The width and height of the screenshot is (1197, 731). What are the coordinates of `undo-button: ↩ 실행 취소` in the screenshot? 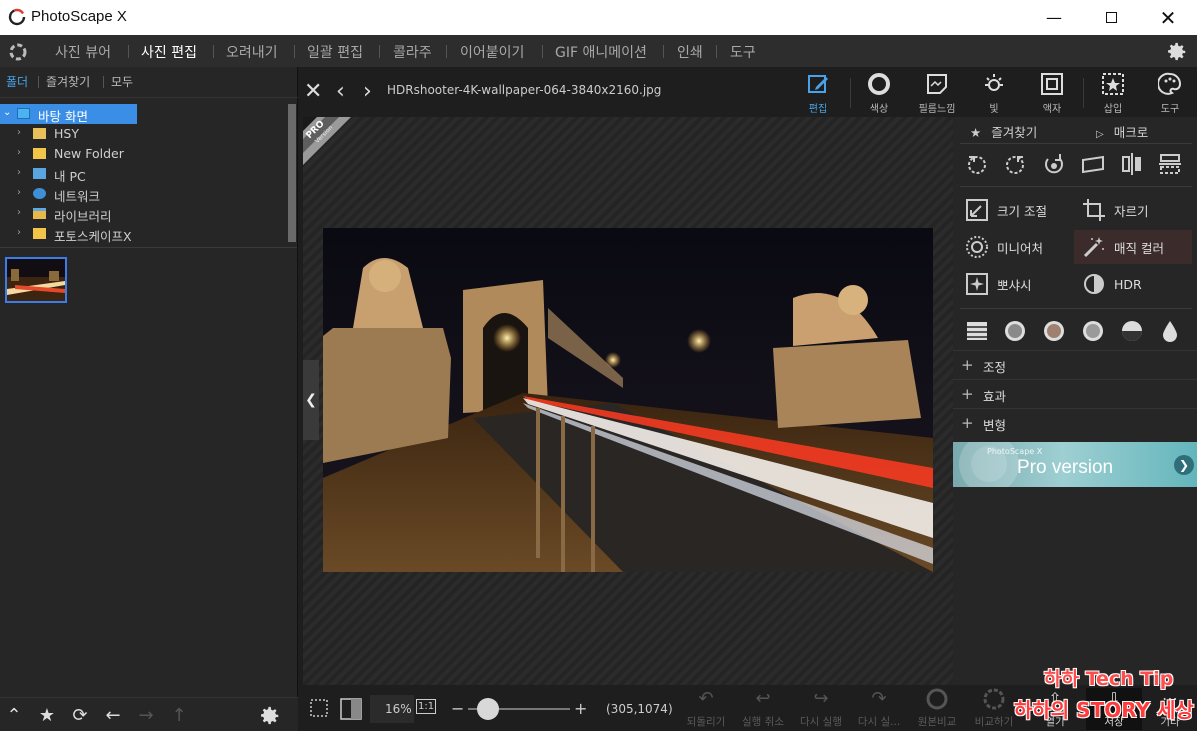 It's located at (763, 708).